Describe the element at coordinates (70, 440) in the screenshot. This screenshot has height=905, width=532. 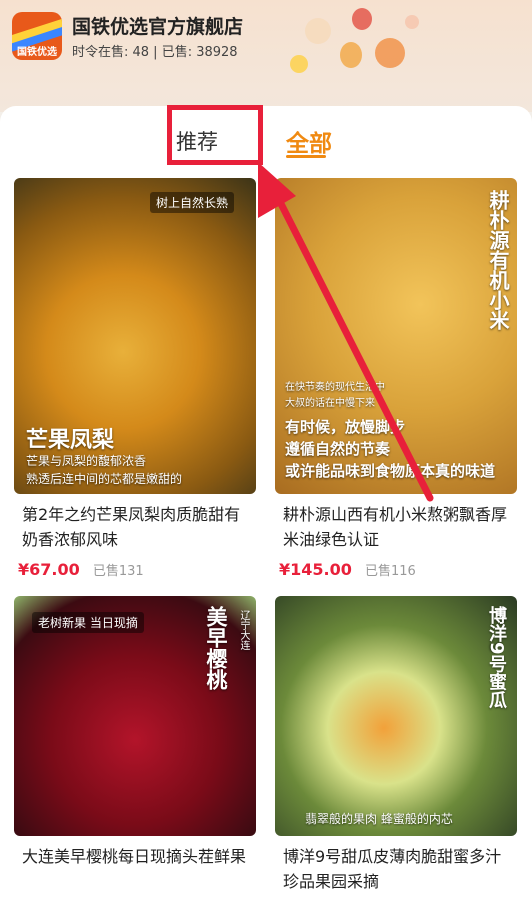
I see `overlay-title: 芒果凤梨` at that location.